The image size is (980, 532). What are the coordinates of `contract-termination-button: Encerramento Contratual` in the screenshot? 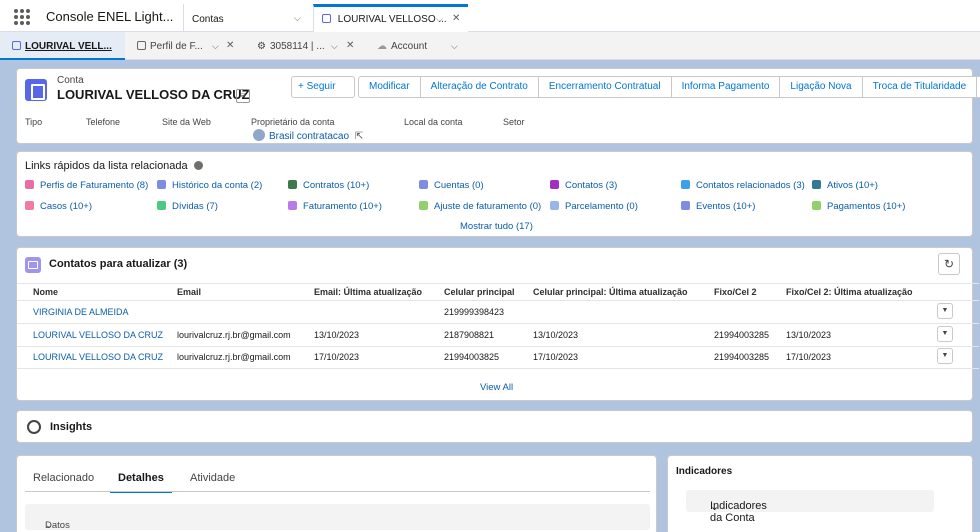 It's located at (604, 87).